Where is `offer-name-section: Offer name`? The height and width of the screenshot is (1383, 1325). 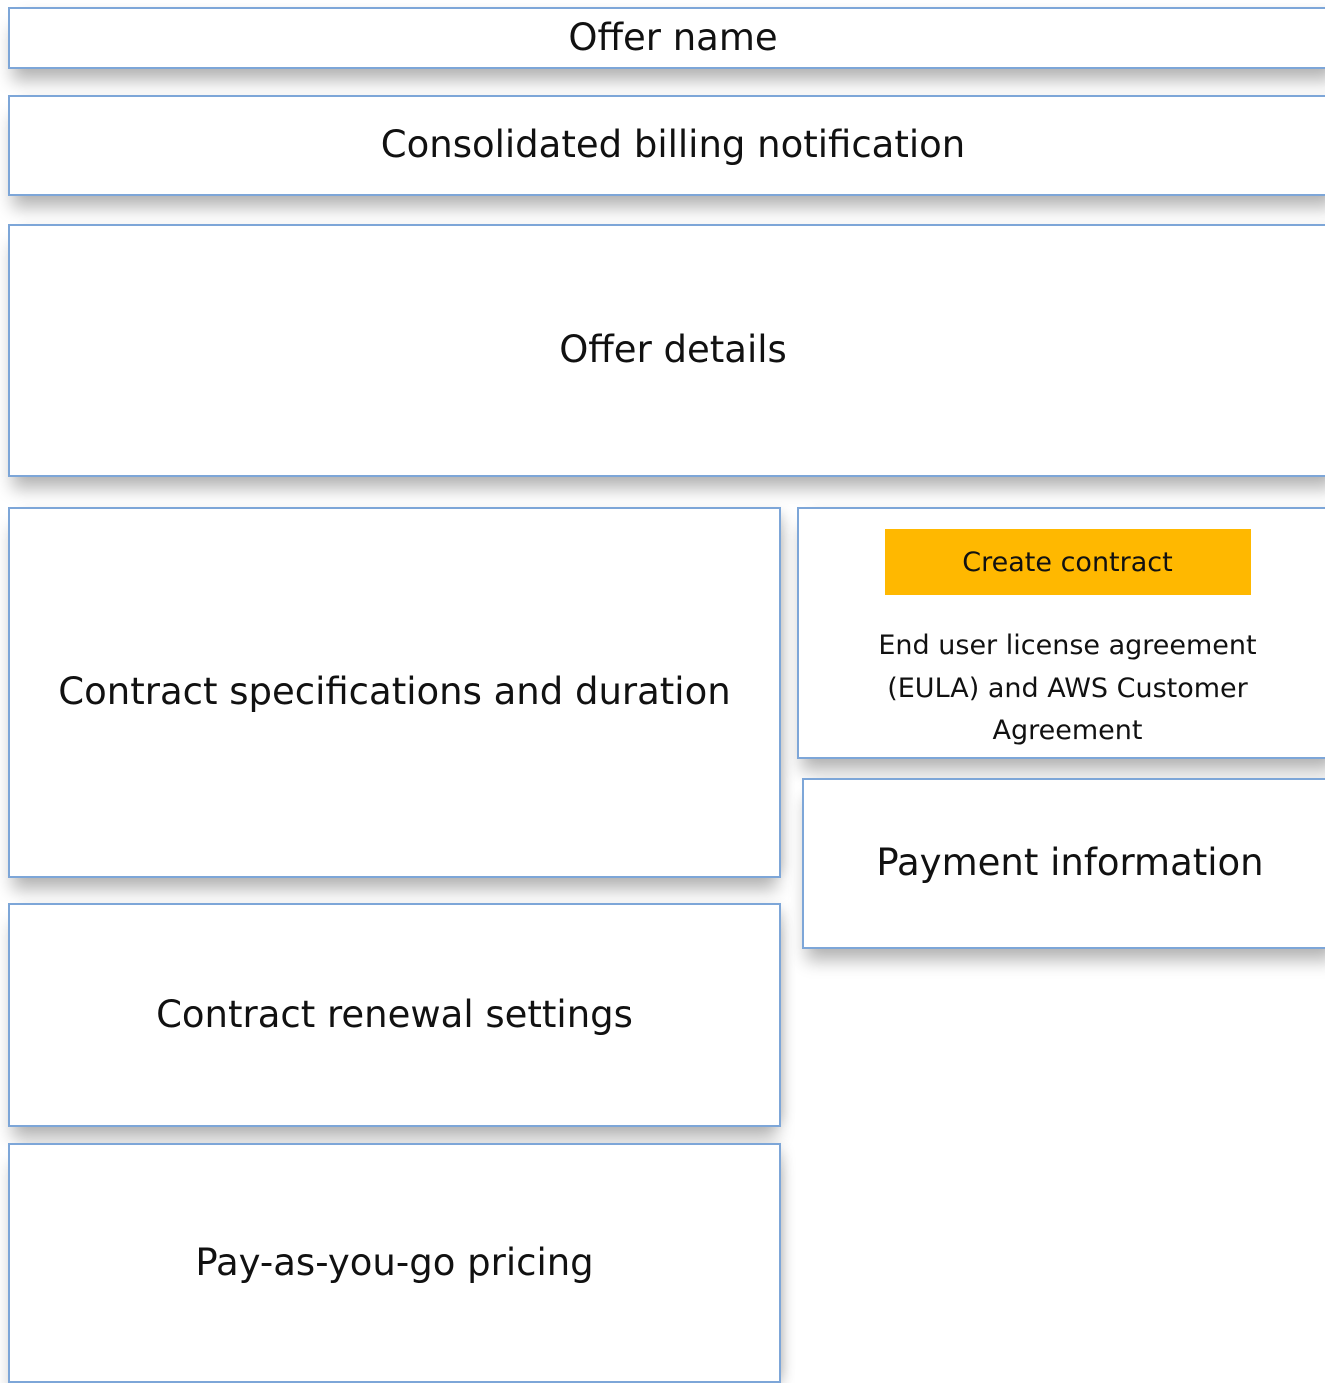
offer-name-section: Offer name is located at coordinates (666, 38).